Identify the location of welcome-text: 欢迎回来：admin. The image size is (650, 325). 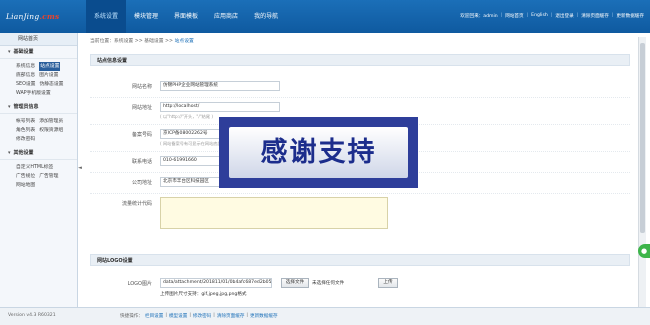
(479, 16).